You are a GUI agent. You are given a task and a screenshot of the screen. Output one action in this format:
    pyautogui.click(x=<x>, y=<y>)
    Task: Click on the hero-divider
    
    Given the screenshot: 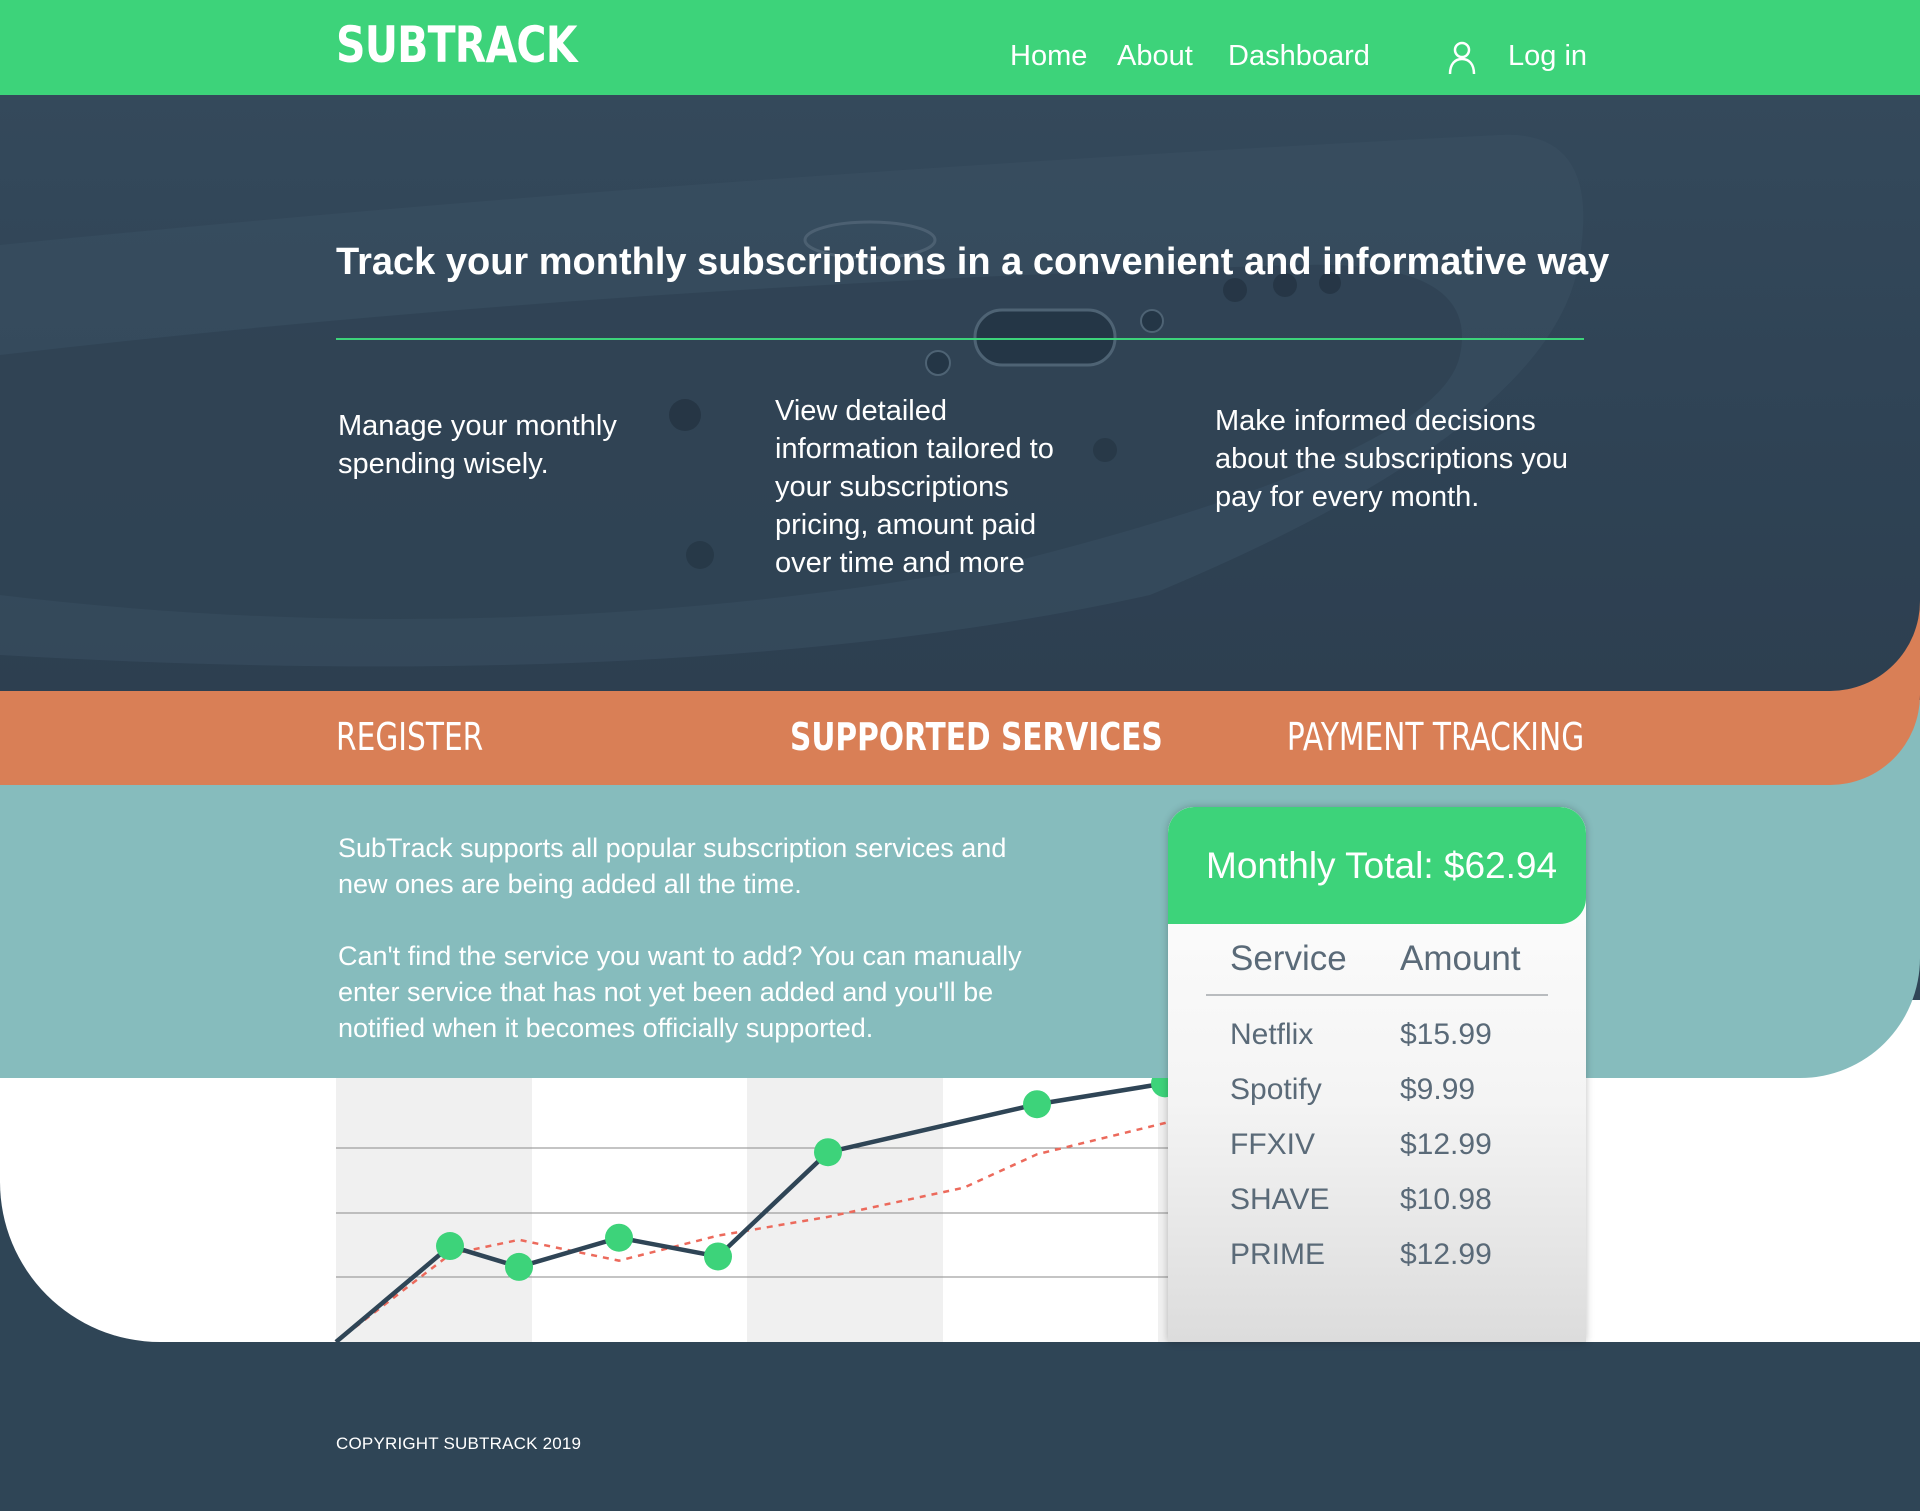 What is the action you would take?
    pyautogui.click(x=960, y=339)
    